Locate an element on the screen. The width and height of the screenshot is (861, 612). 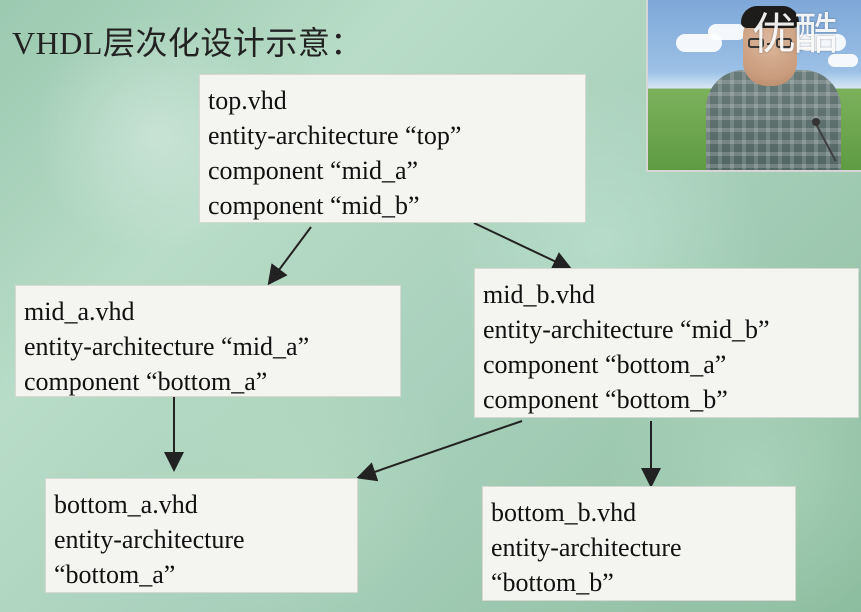
microphone-icon is located at coordinates (816, 122).